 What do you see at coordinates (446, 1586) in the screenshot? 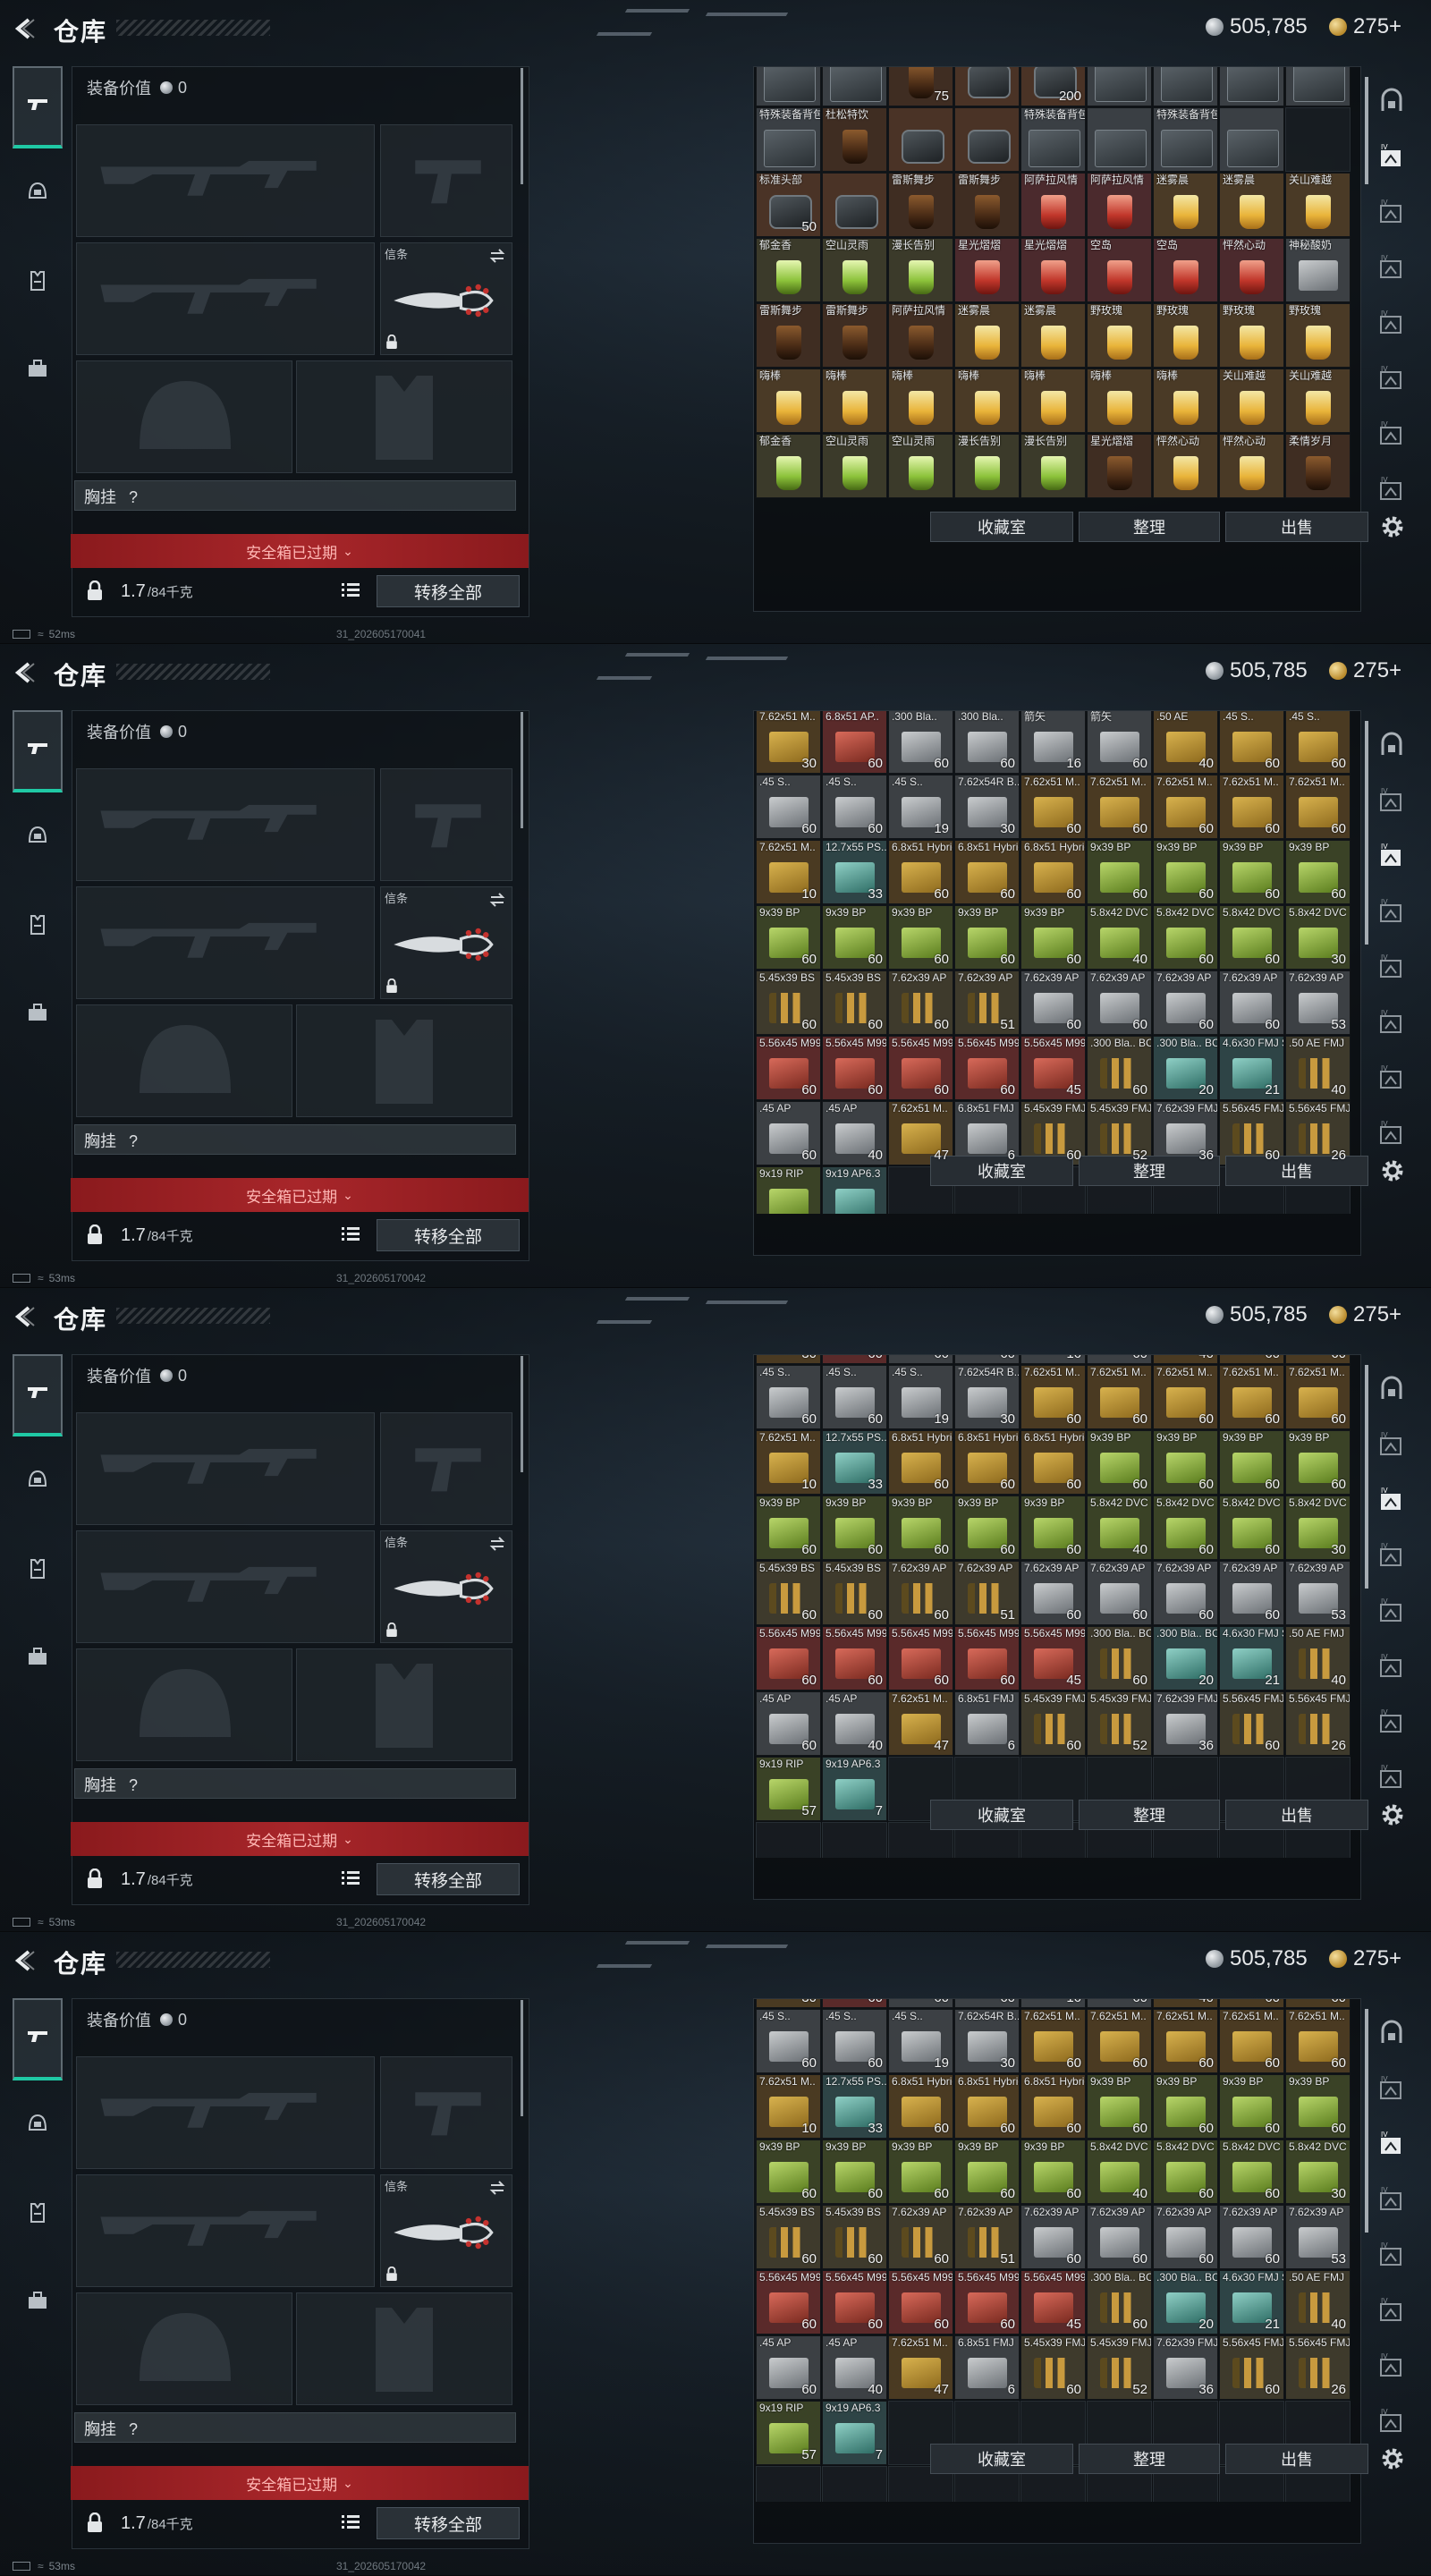
I see `melee-slot: 信条` at bounding box center [446, 1586].